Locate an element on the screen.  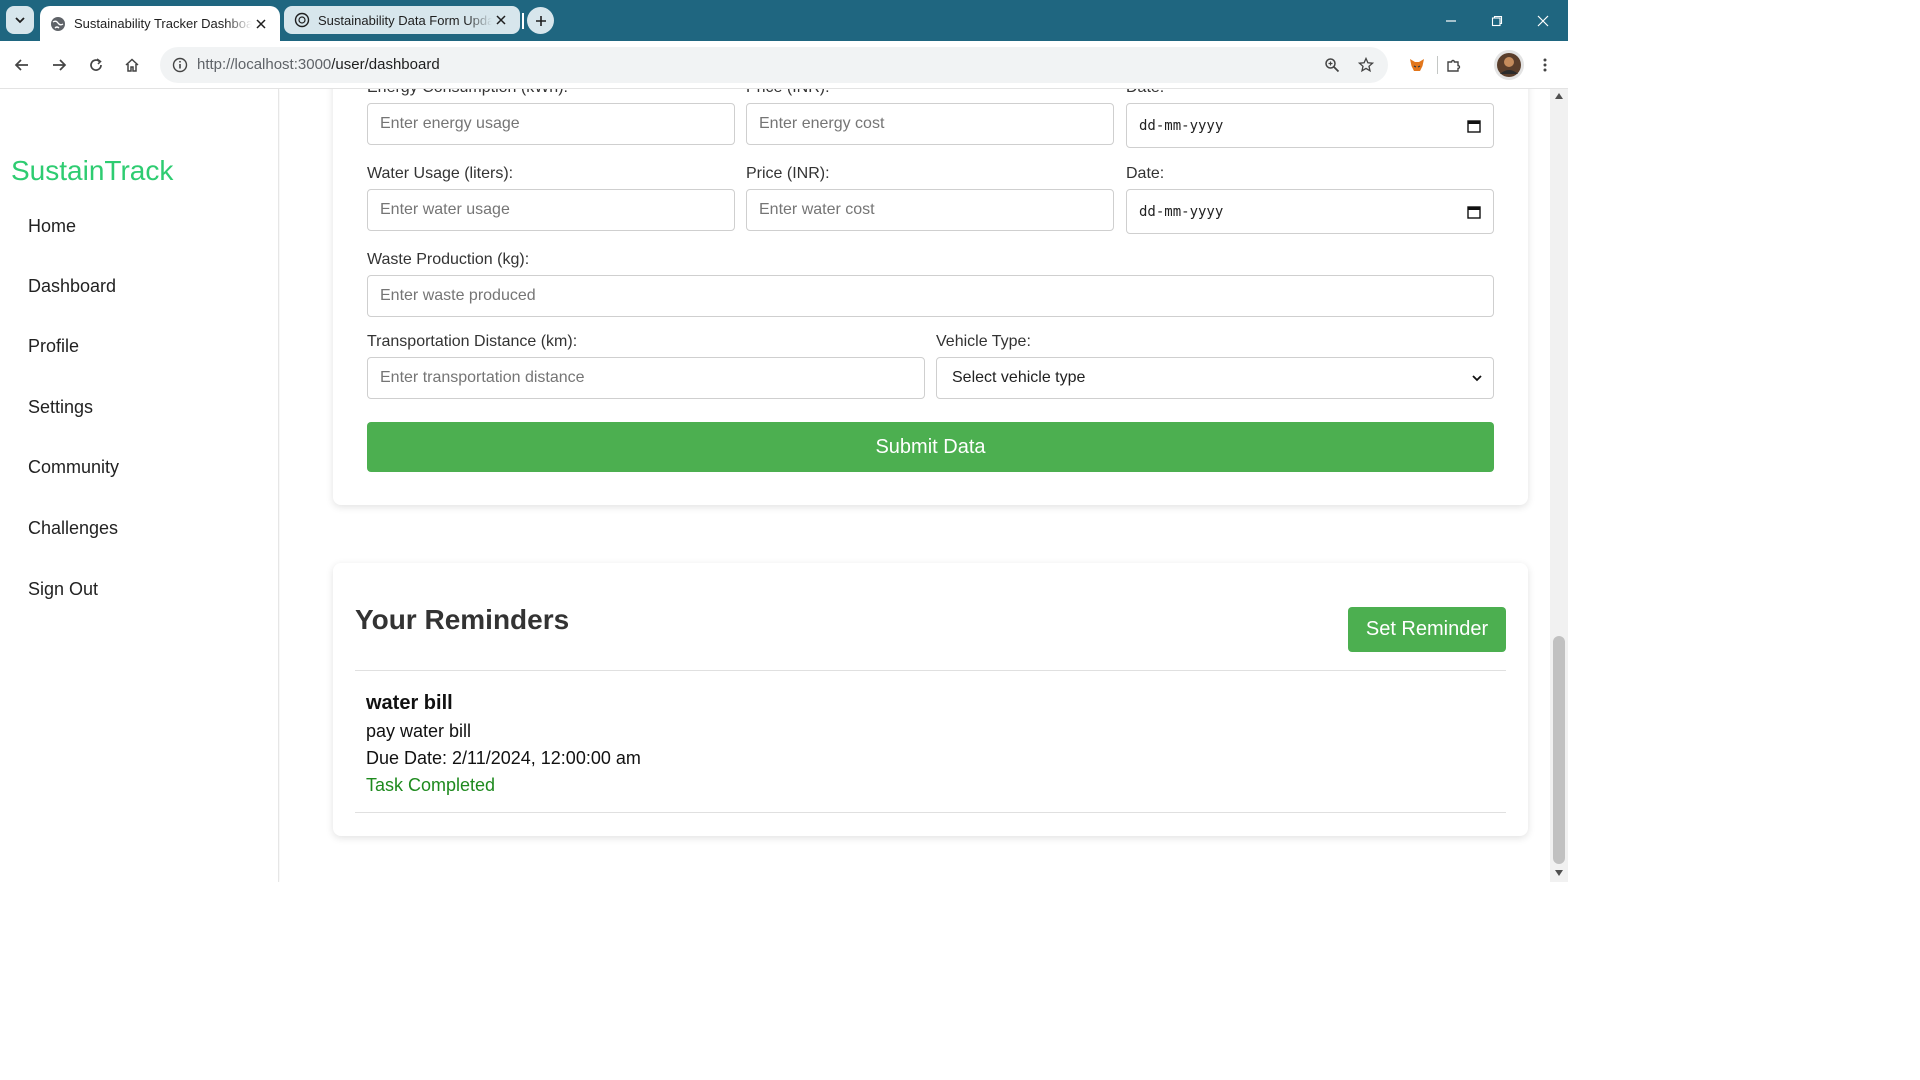
tab-dashboard: Sustainability Tracker Dashboard is located at coordinates (160, 23).